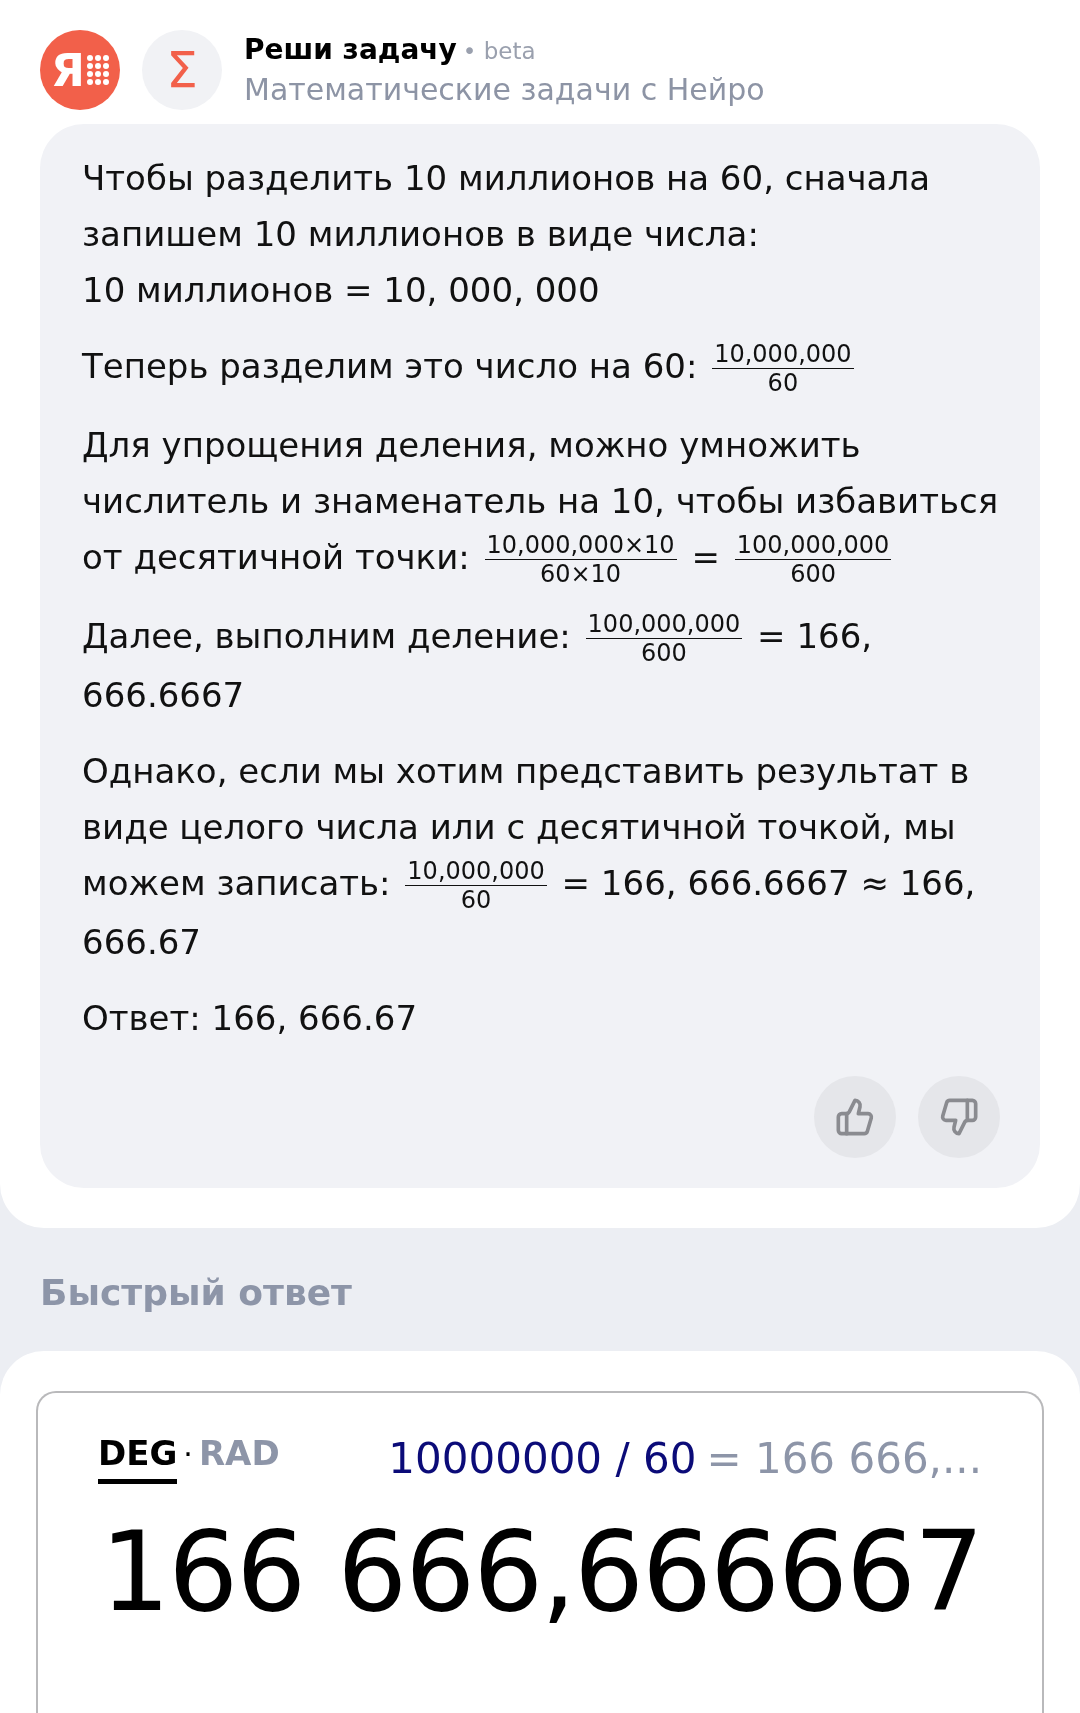 This screenshot has width=1080, height=1713. Describe the element at coordinates (350, 49) in the screenshot. I see `skill-title: Реши задачу` at that location.